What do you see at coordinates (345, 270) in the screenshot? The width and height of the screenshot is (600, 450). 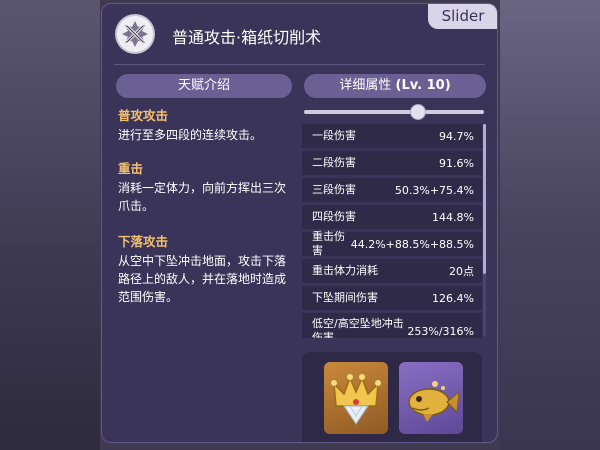 I see `stat-label: 重击体力消耗` at bounding box center [345, 270].